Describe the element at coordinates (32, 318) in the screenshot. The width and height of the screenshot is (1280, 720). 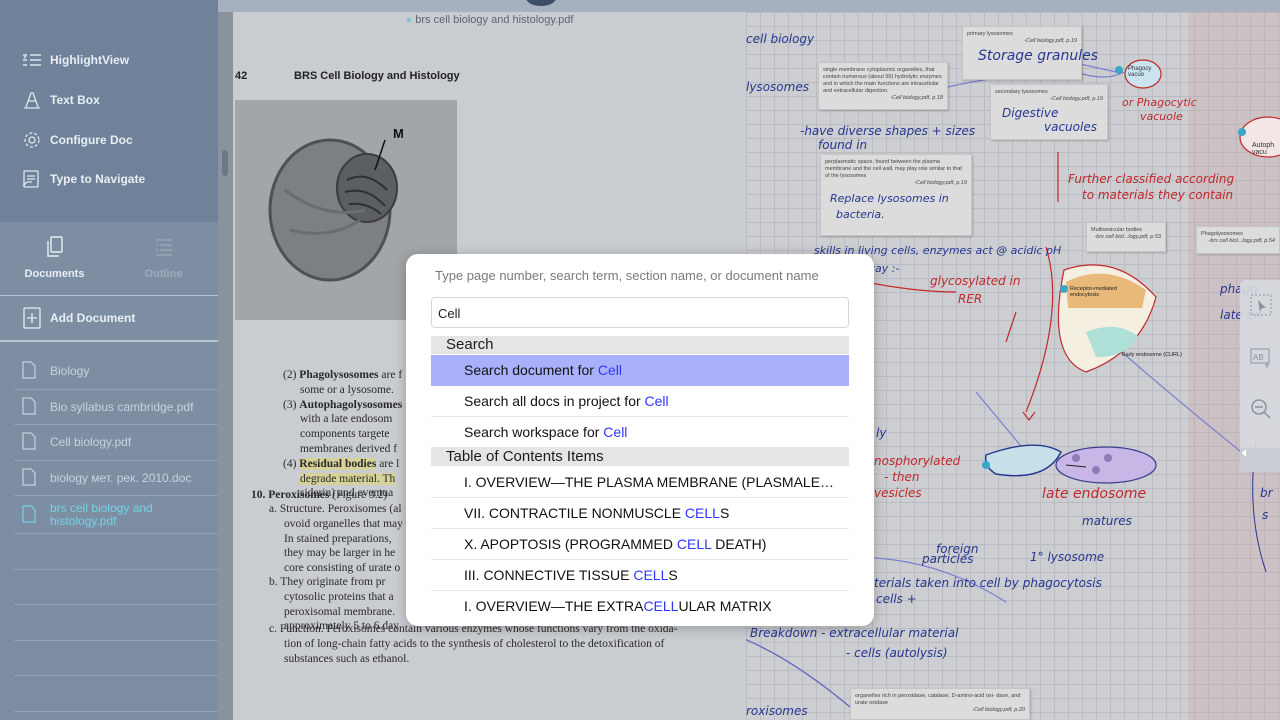
I see `add-document-icon` at that location.